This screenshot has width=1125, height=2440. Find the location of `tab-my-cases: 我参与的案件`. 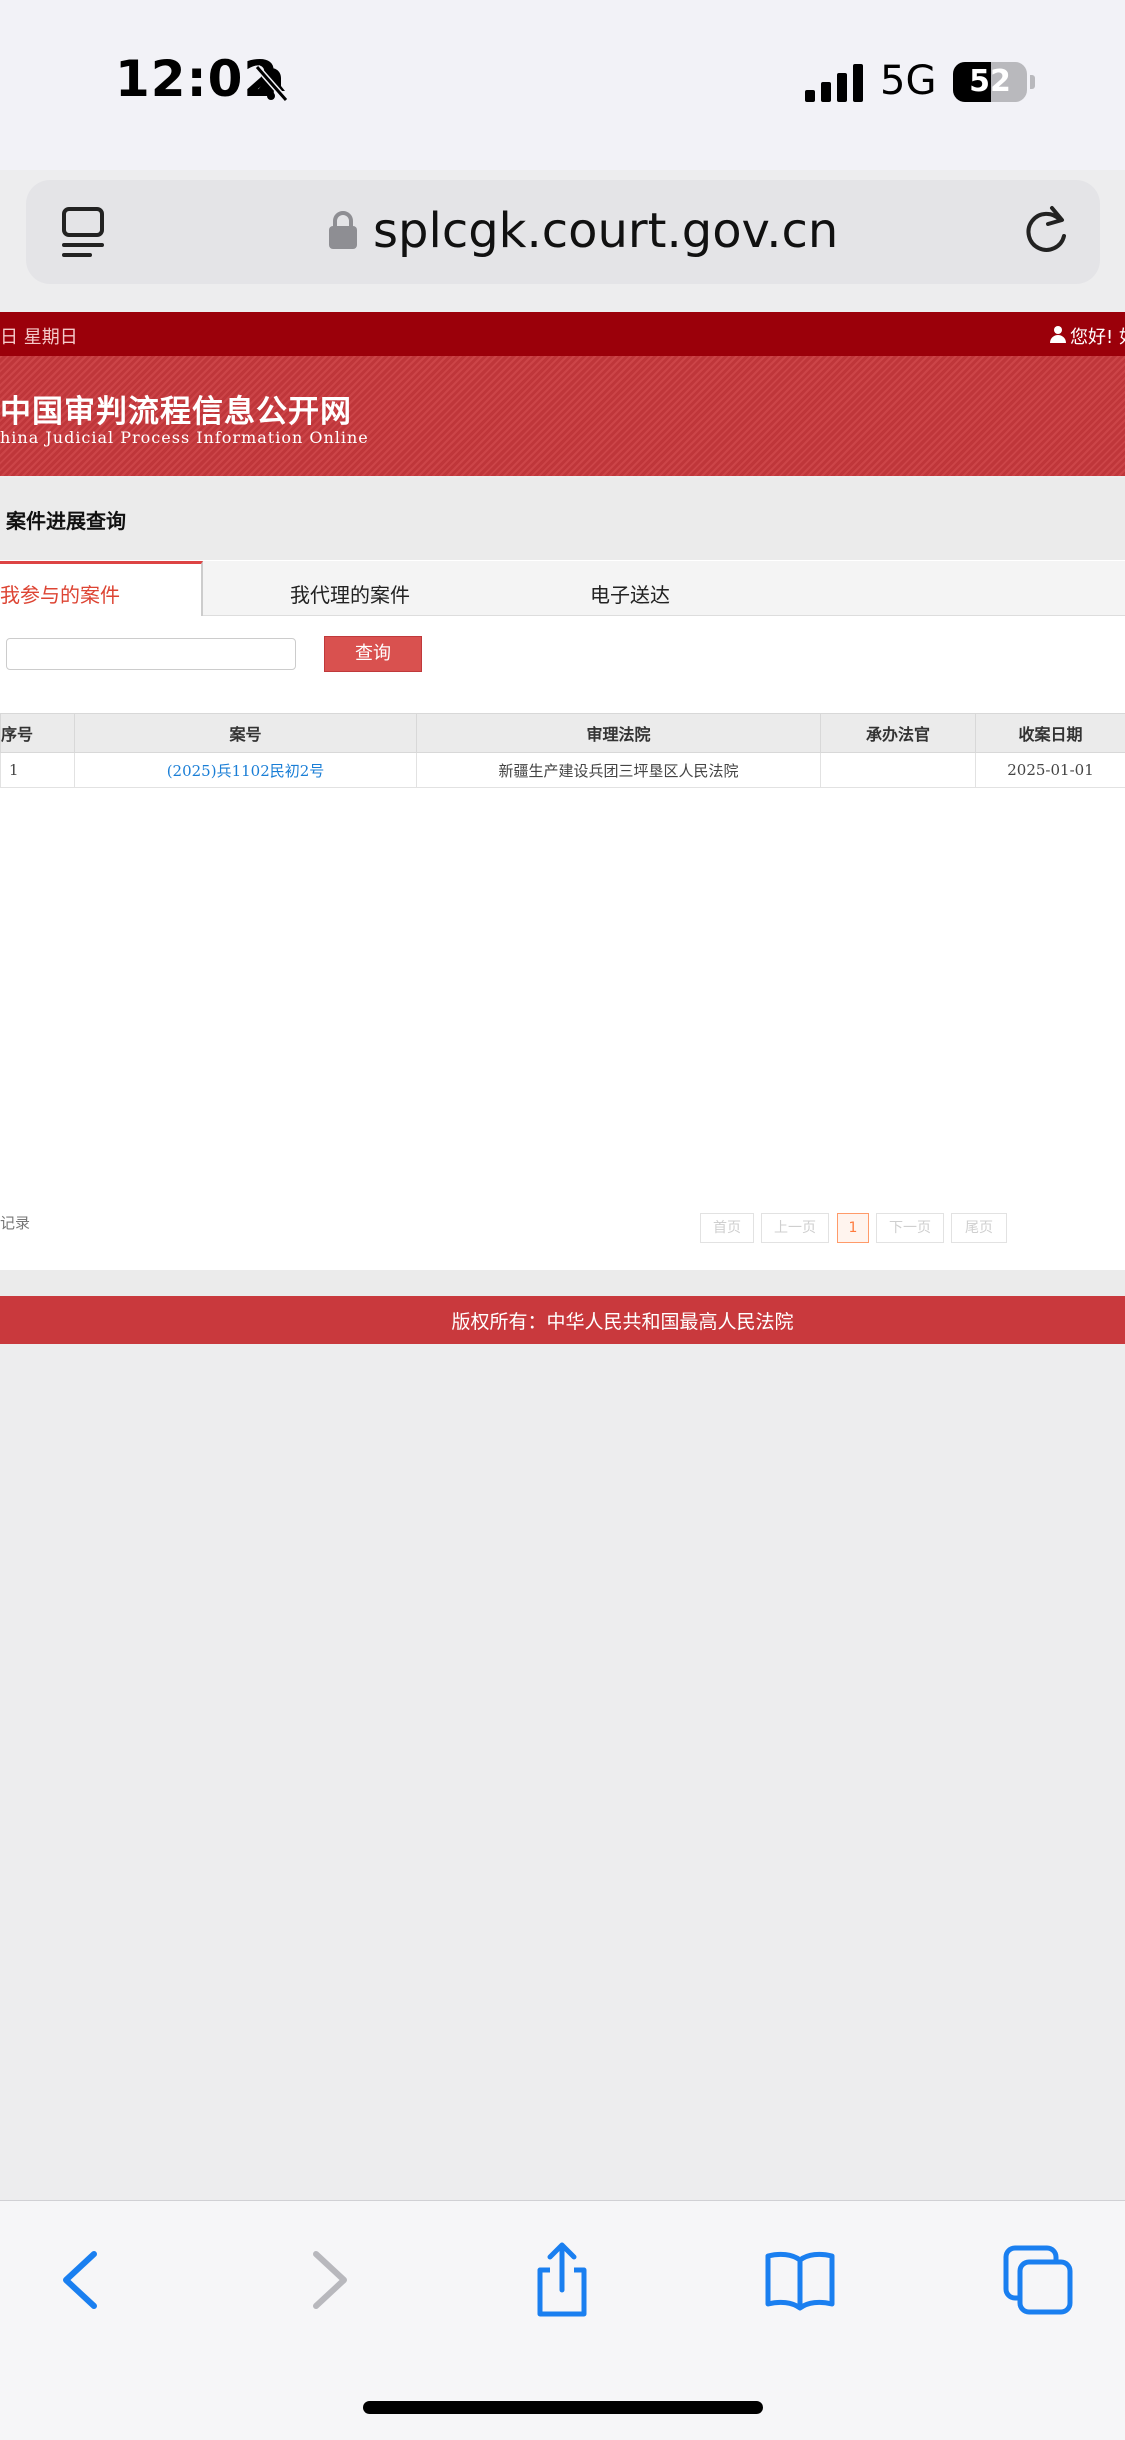

tab-my-cases: 我参与的案件 is located at coordinates (60, 593).